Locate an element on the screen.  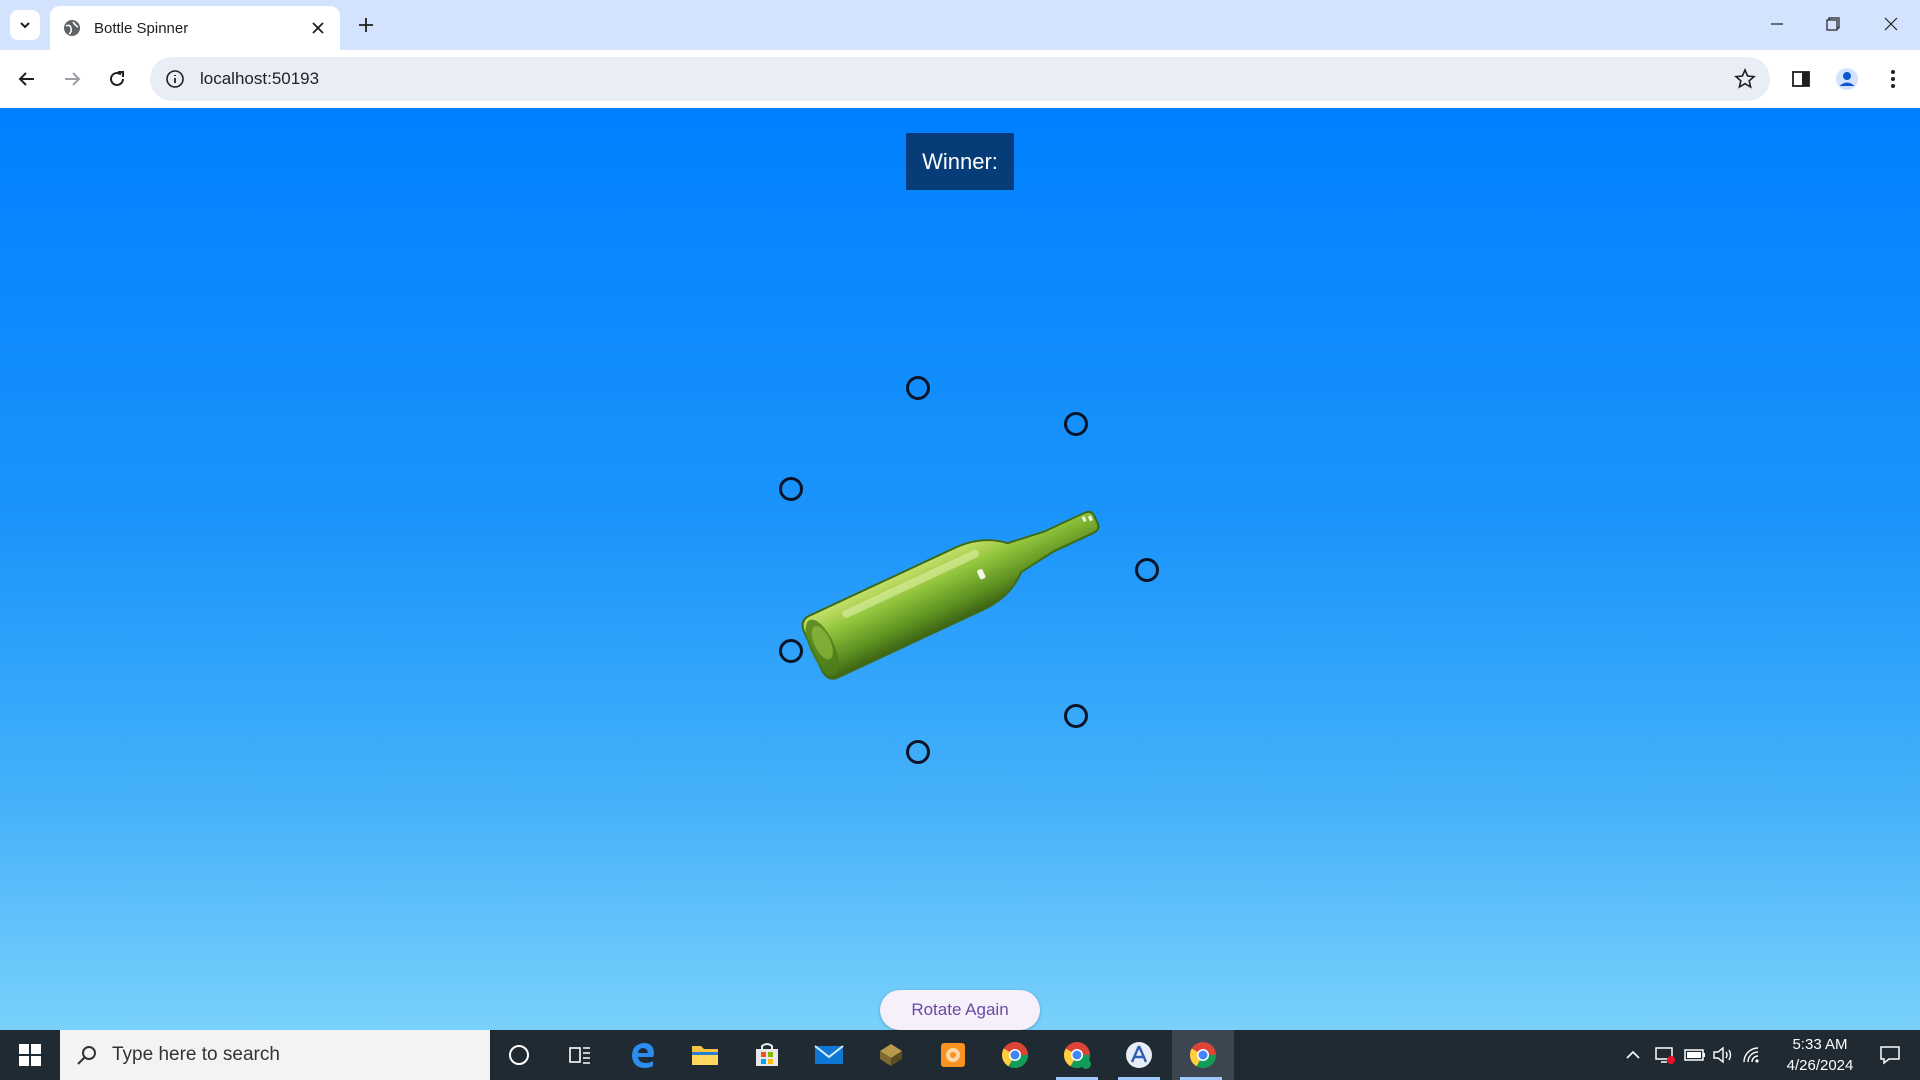
search-placeholder: Type here to search is located at coordinates (196, 1054).